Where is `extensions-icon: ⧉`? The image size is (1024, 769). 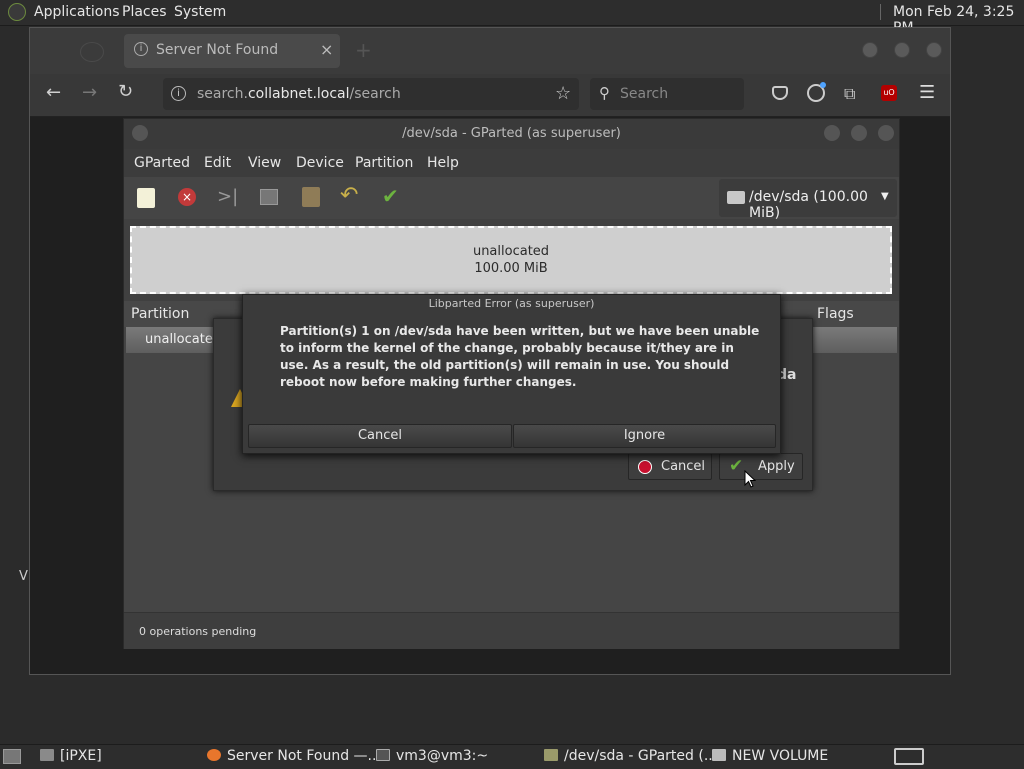 extensions-icon: ⧉ is located at coordinates (849, 94).